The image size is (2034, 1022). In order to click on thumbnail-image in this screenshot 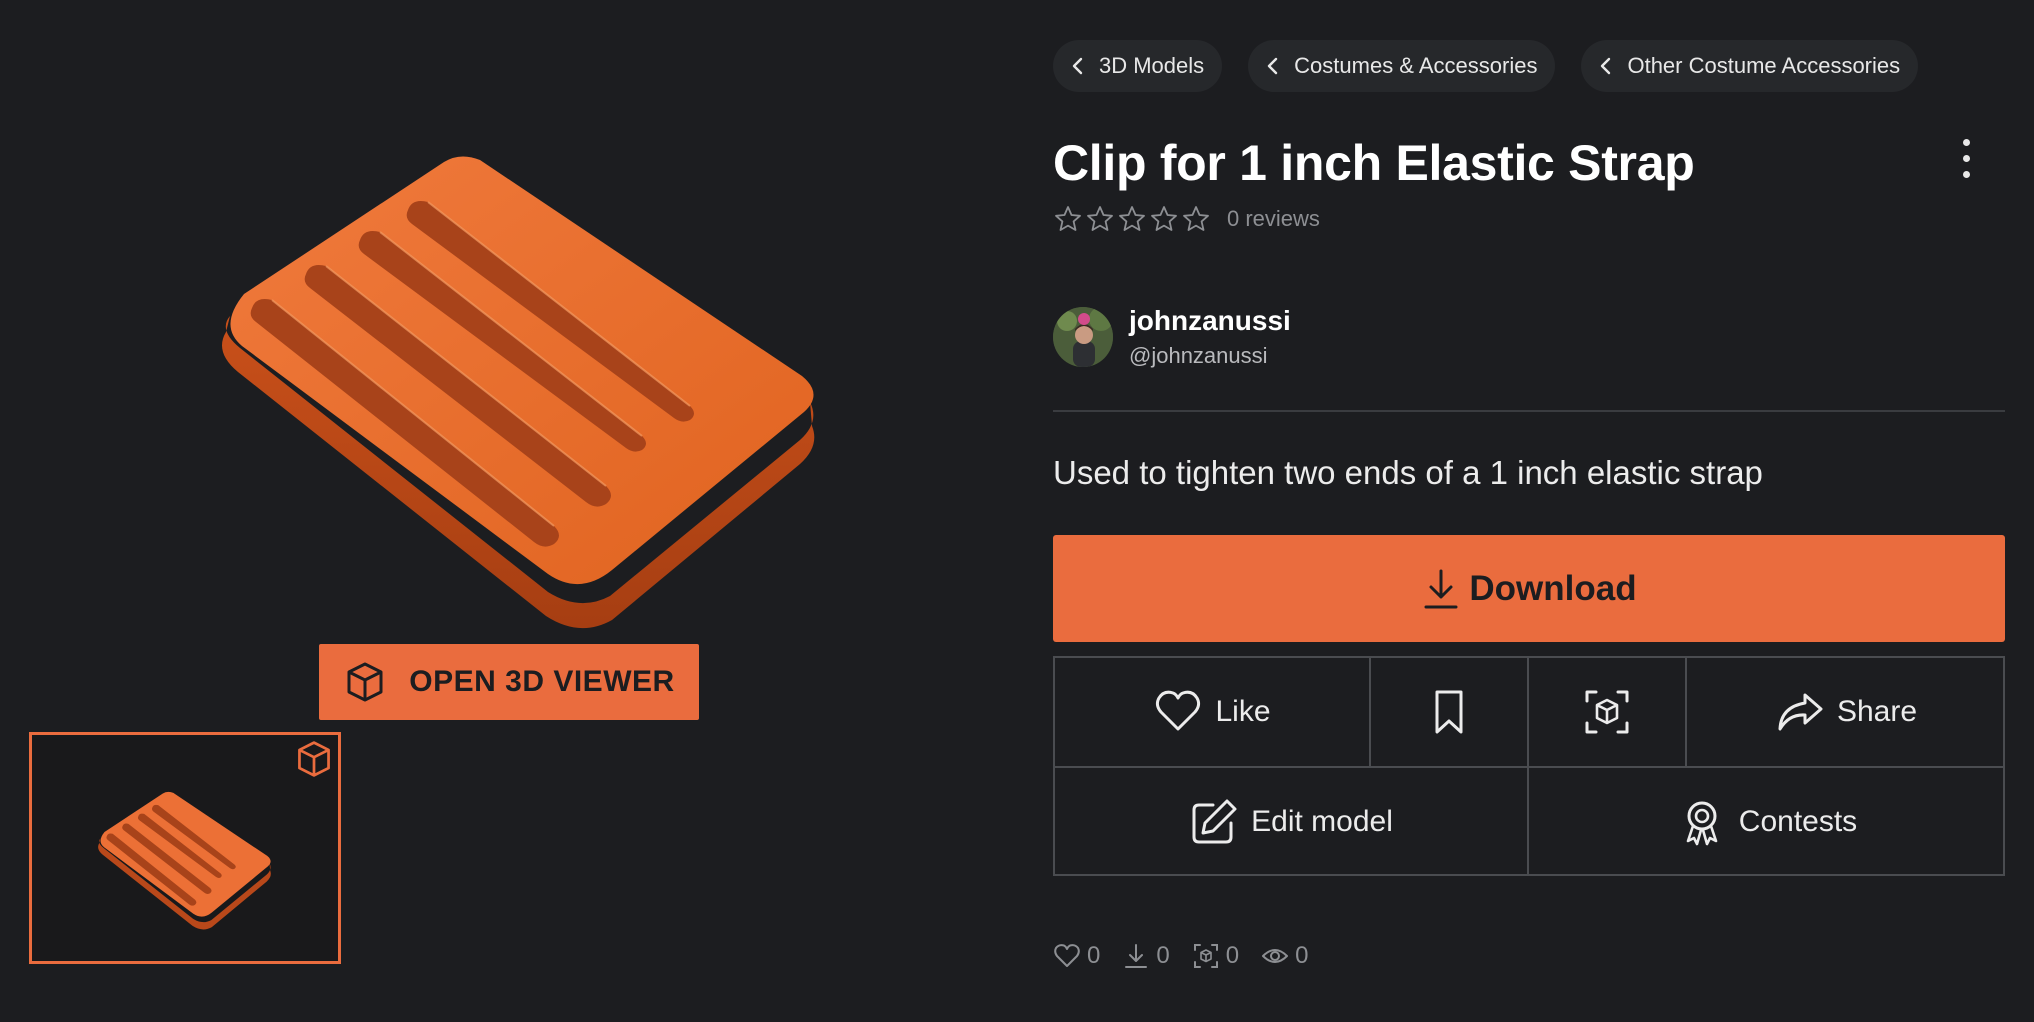, I will do `click(184, 860)`.